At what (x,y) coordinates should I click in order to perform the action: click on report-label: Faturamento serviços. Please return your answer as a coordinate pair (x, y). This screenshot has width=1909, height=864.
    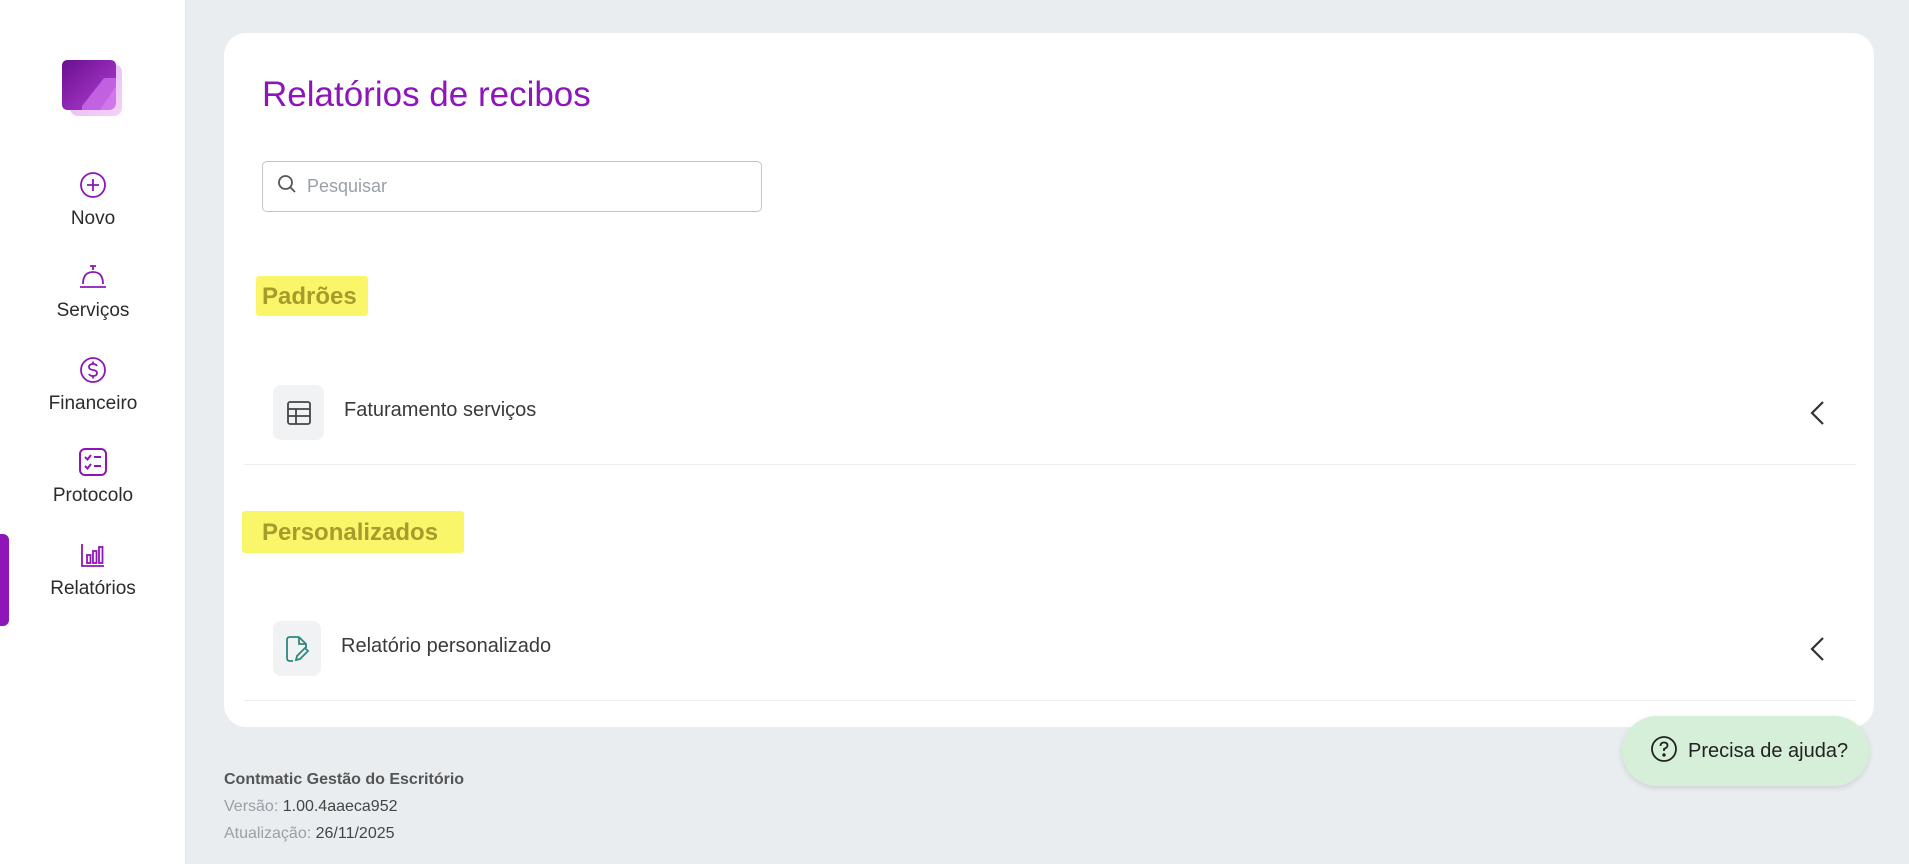
    Looking at the image, I should click on (440, 410).